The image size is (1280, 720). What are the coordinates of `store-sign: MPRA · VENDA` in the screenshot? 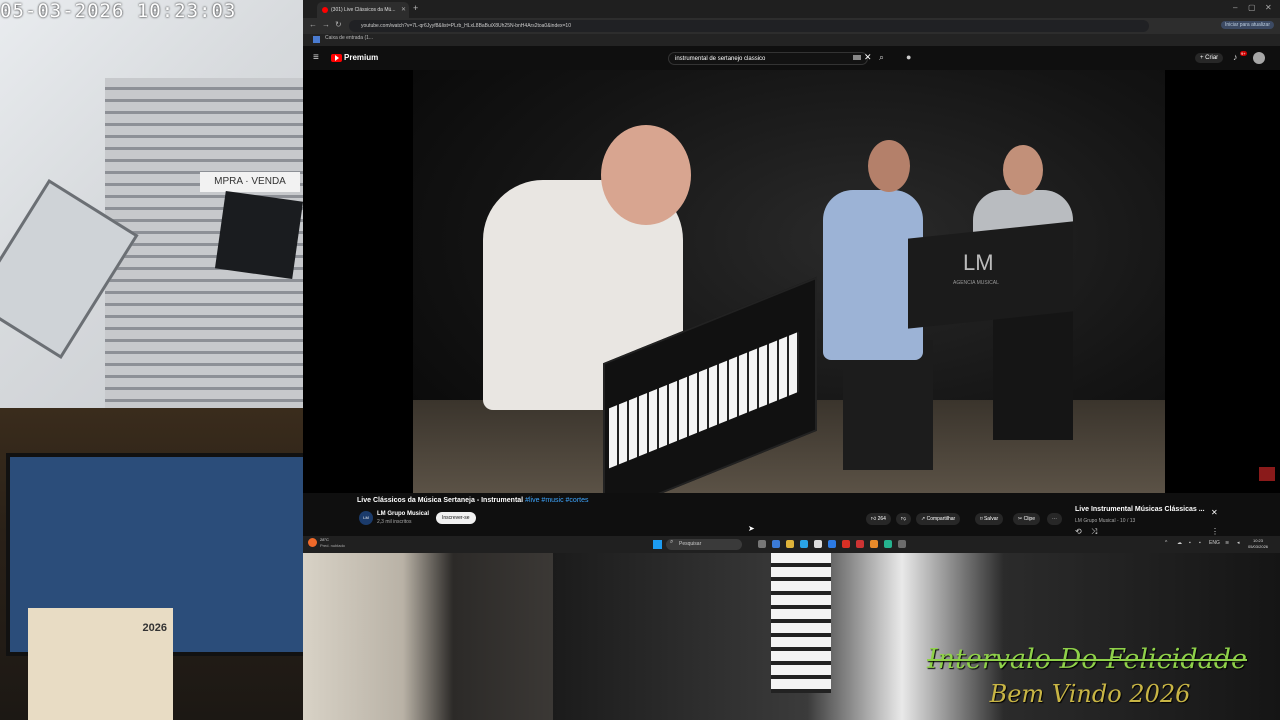 It's located at (250, 182).